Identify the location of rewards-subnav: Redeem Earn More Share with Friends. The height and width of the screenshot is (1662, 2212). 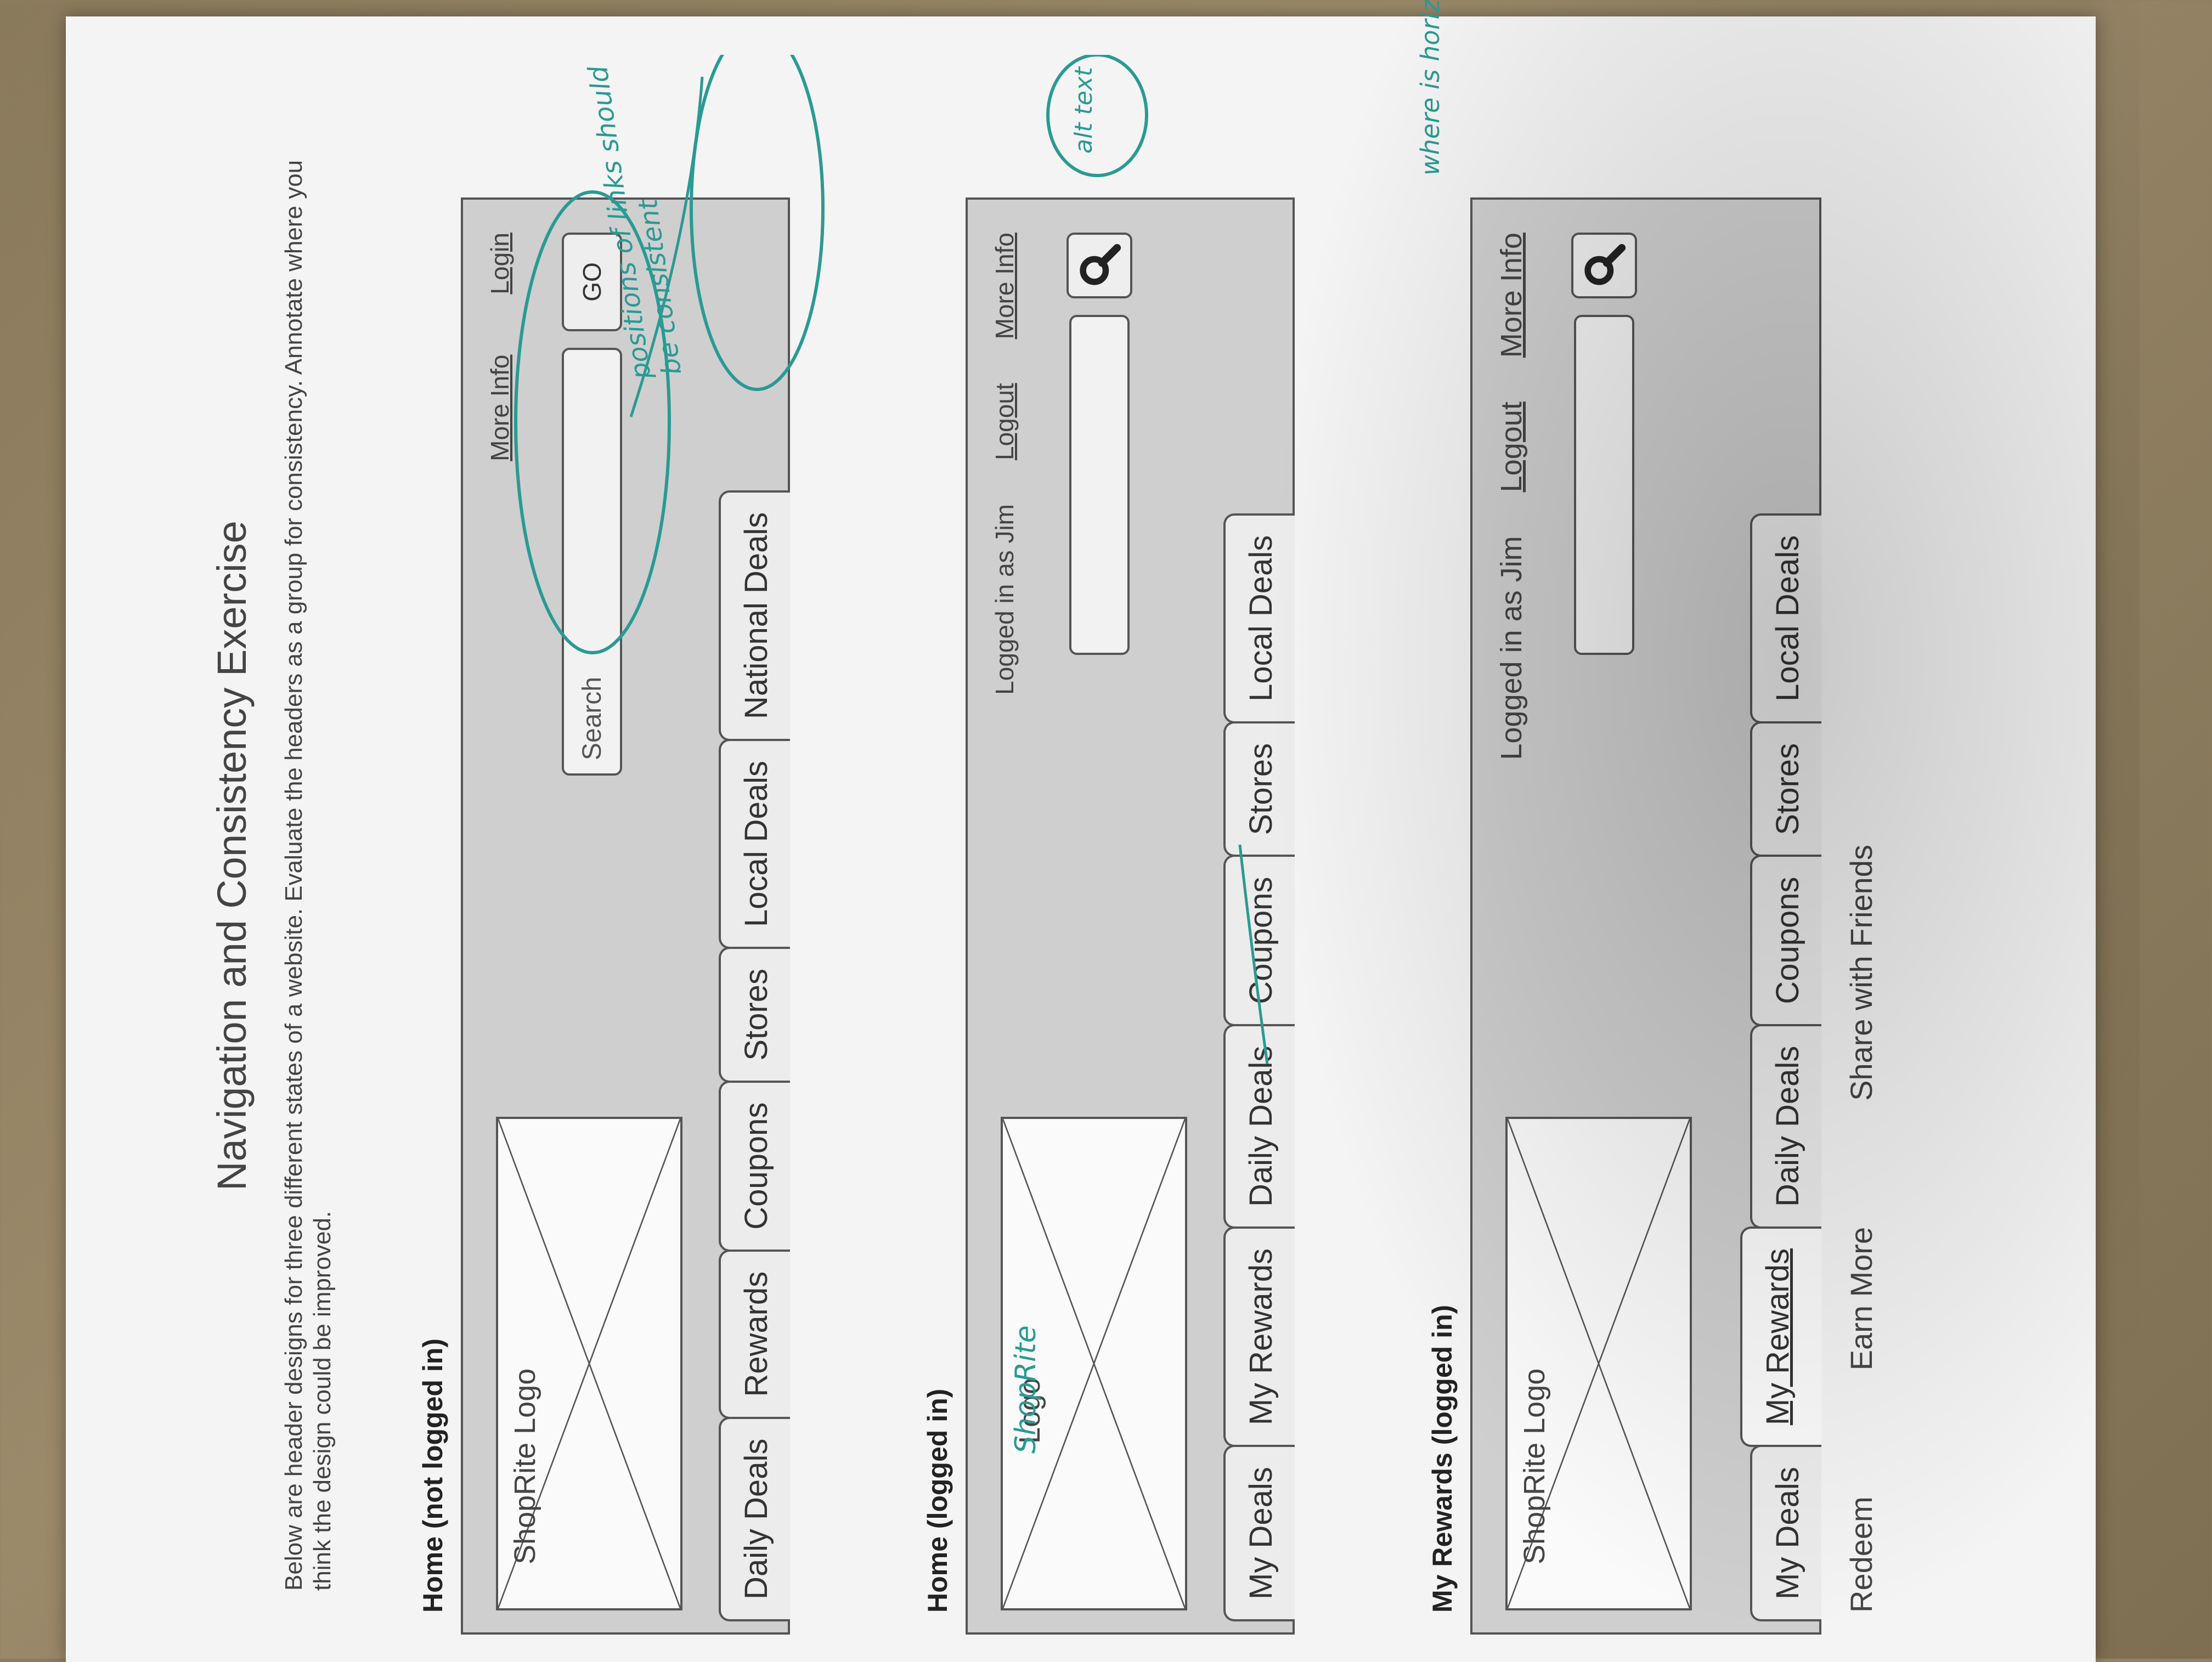
(1861, 1229).